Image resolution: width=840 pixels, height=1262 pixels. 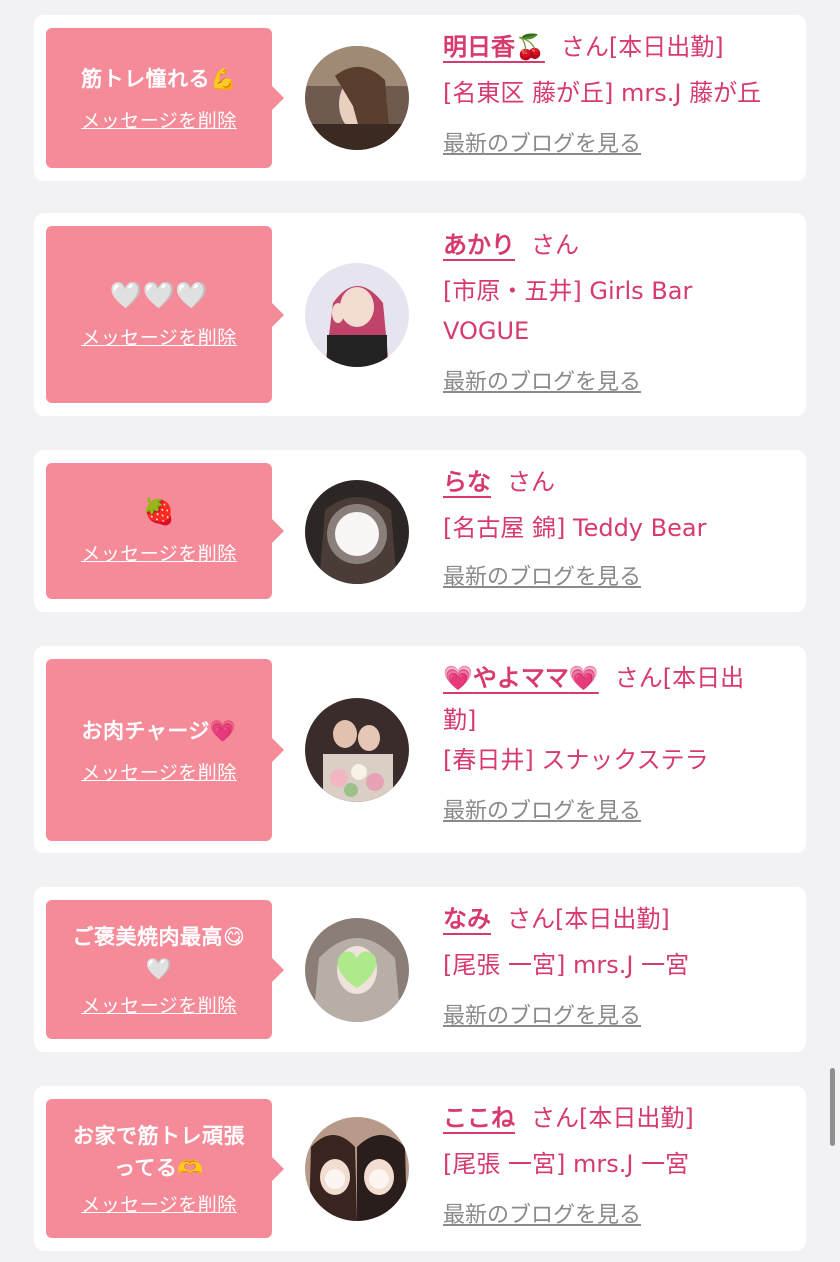 I want to click on heart-hands-emoji-icon: 🫶, so click(x=191, y=1168).